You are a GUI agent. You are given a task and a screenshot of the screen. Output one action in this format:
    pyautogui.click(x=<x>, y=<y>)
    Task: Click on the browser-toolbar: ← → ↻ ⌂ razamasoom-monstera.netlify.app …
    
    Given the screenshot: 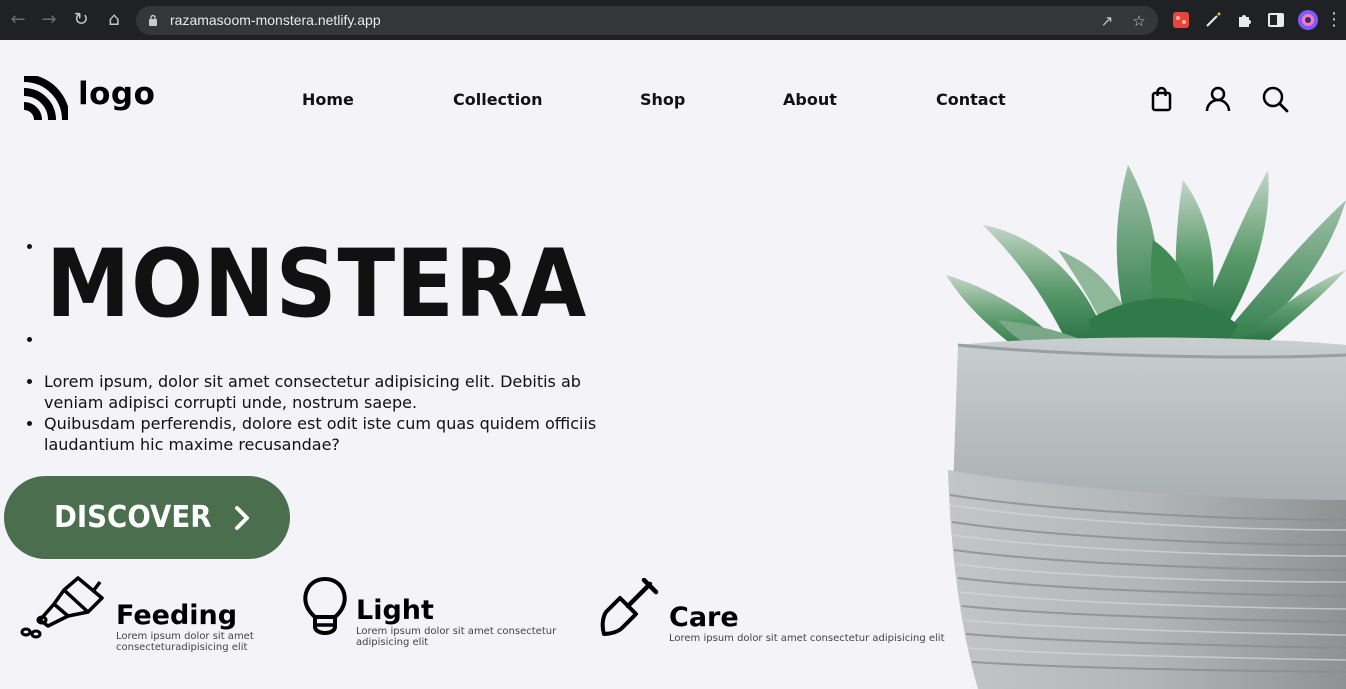 What is the action you would take?
    pyautogui.click(x=673, y=20)
    